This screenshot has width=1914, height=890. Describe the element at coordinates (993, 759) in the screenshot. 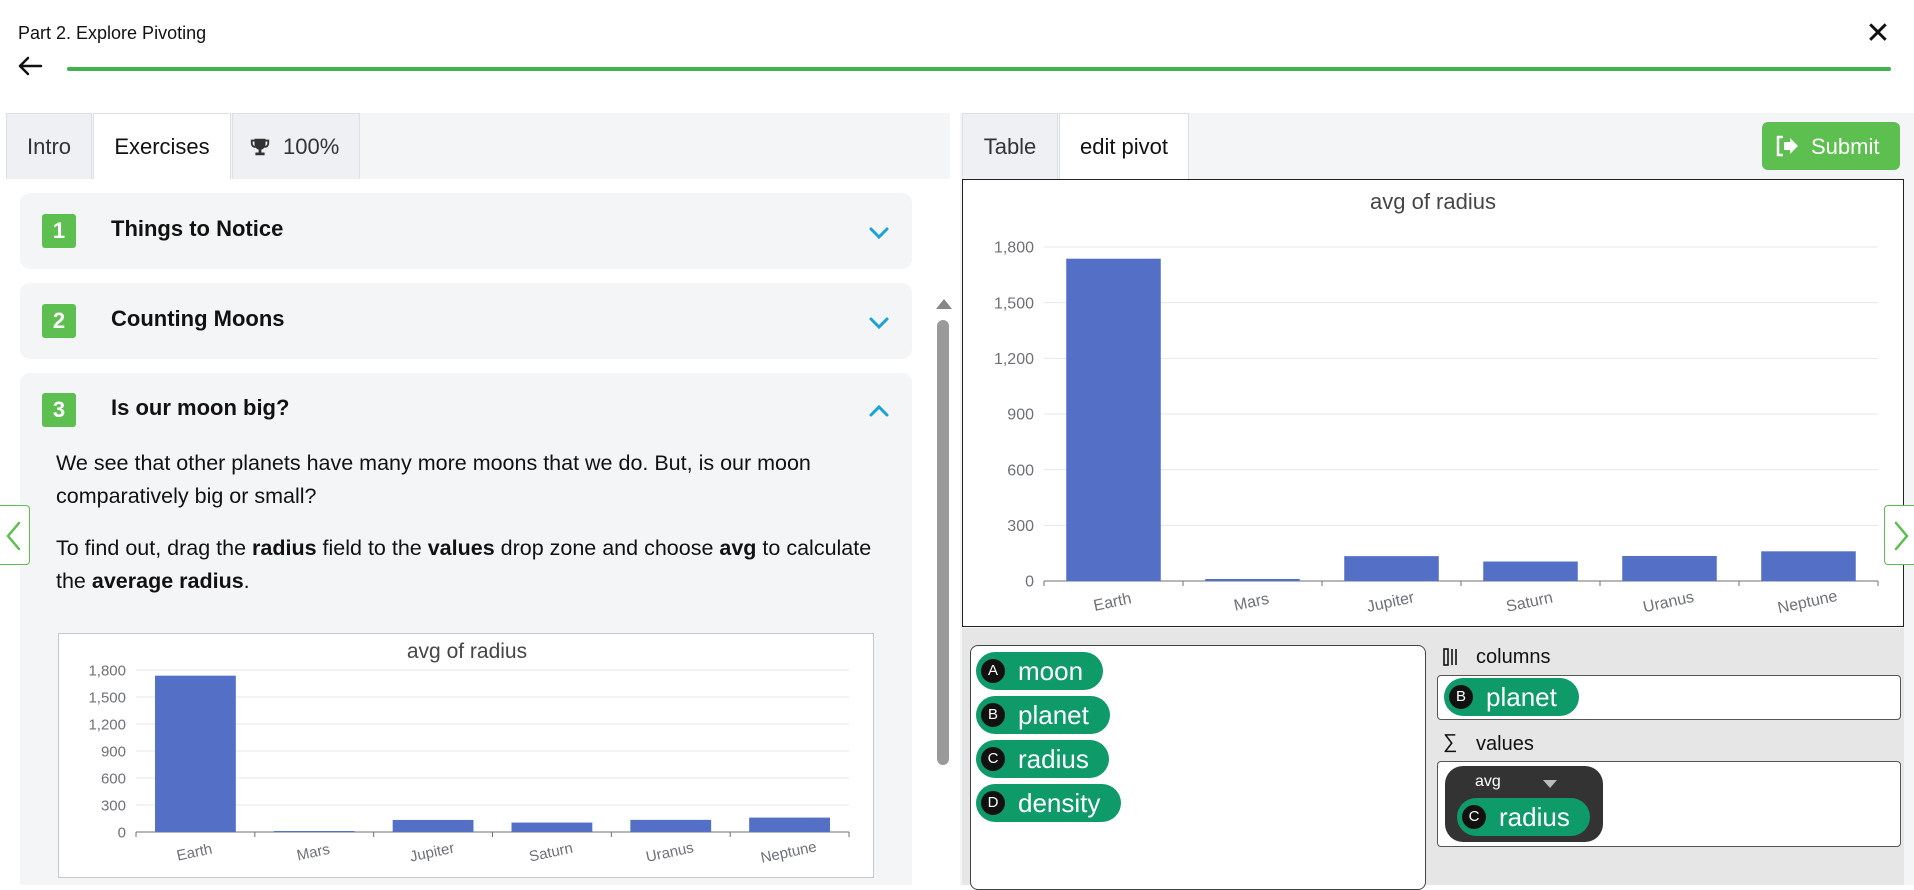

I see `field-letter-badge: C` at that location.